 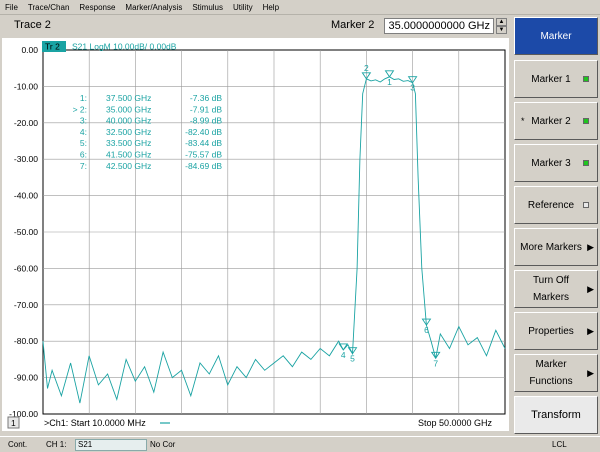 I want to click on marker-row-value: -75.57 dB, so click(x=203, y=155).